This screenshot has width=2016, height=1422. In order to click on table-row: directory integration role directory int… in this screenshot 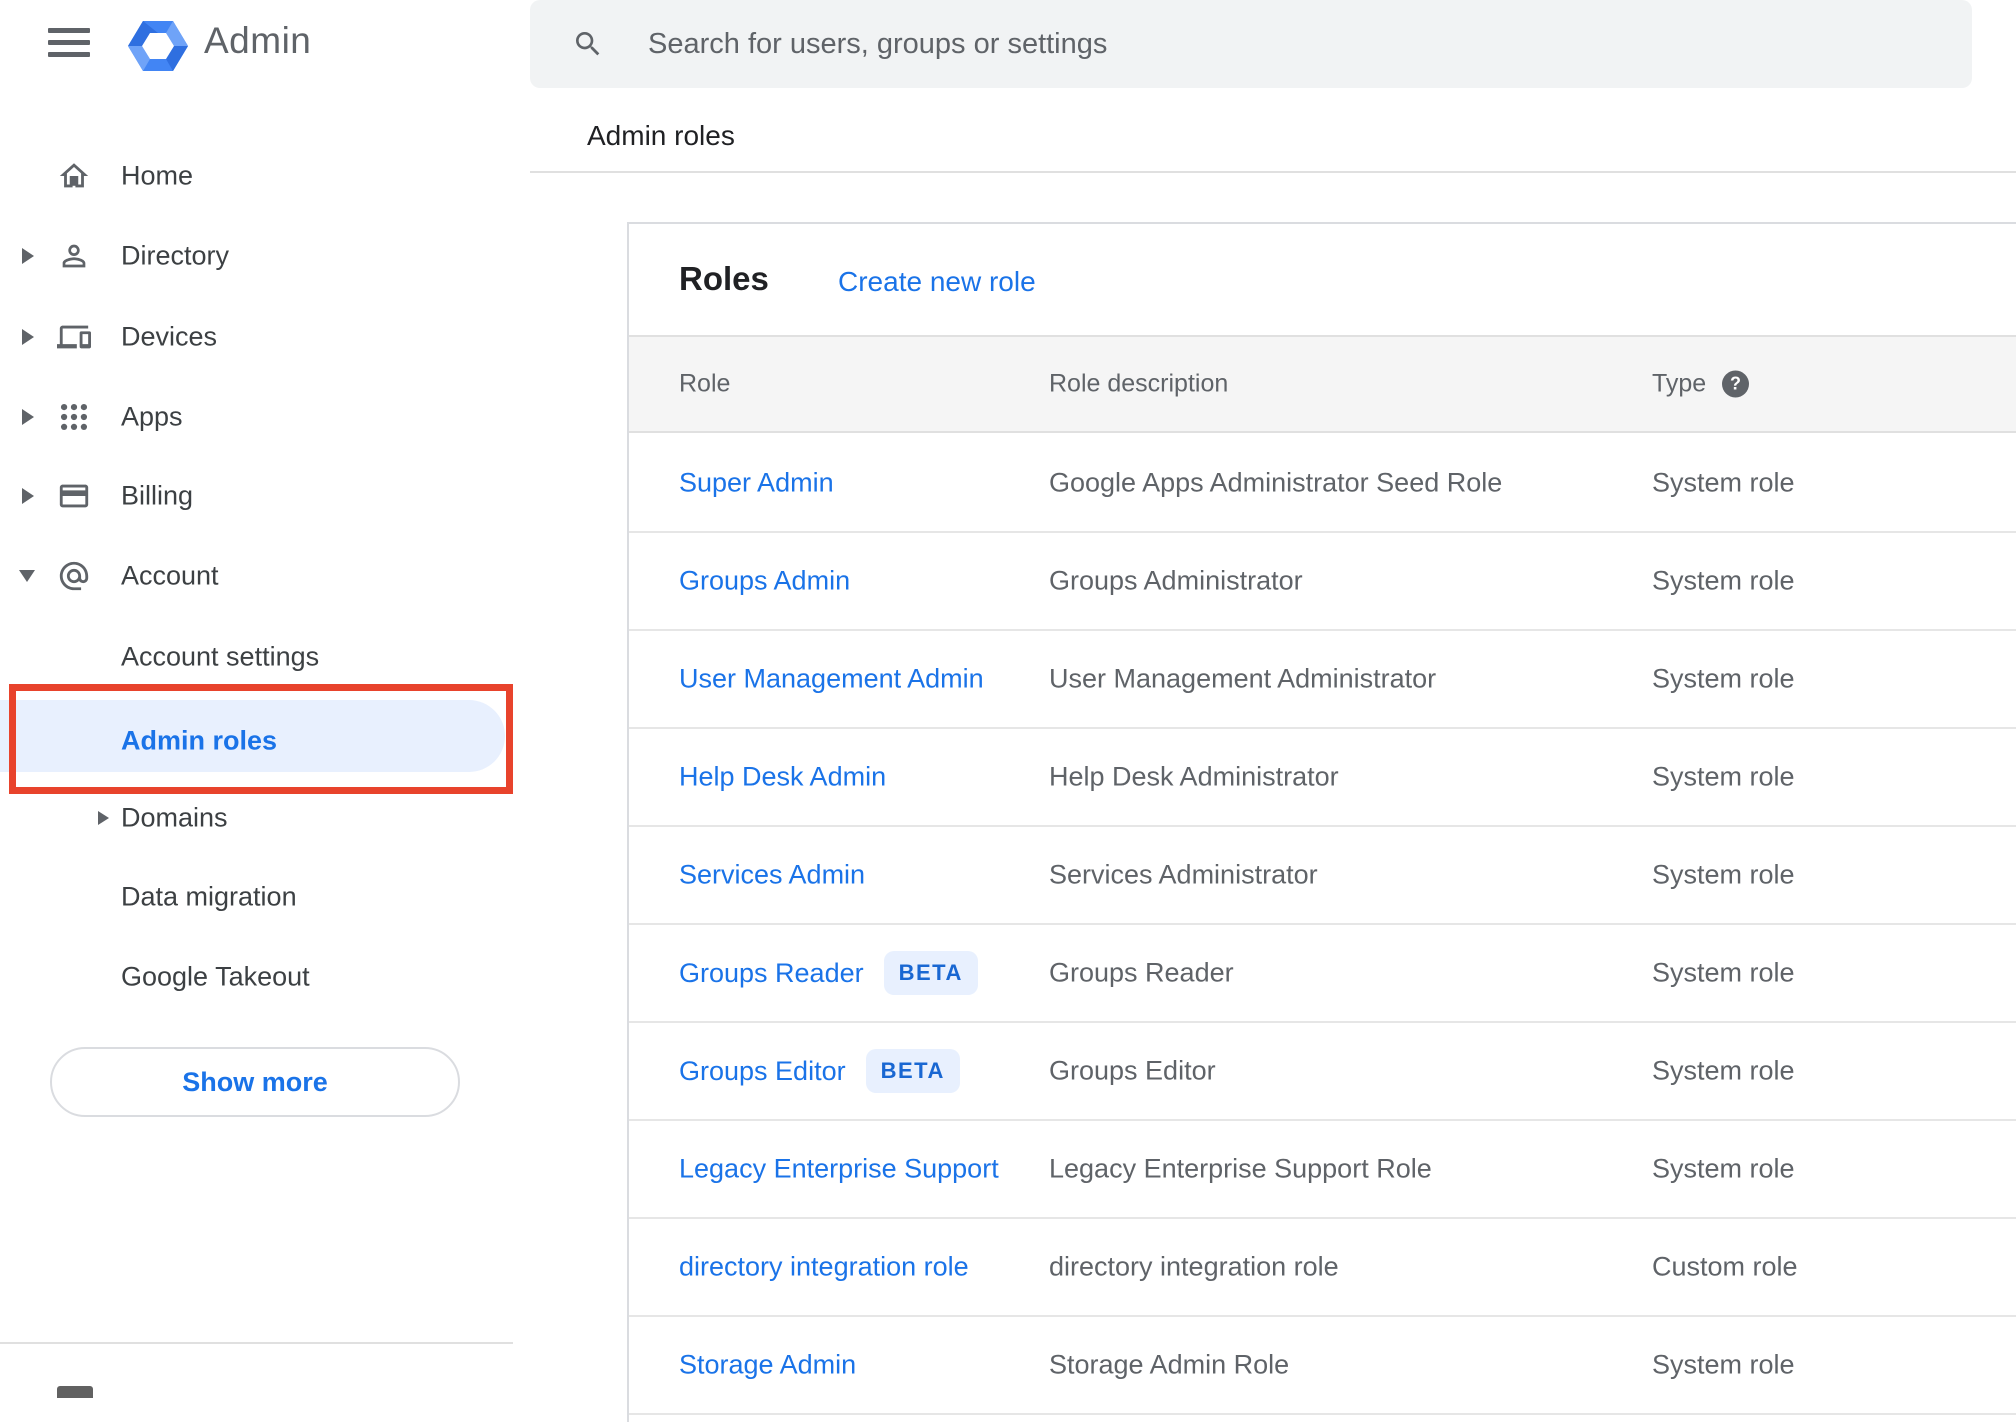, I will do `click(1322, 1268)`.